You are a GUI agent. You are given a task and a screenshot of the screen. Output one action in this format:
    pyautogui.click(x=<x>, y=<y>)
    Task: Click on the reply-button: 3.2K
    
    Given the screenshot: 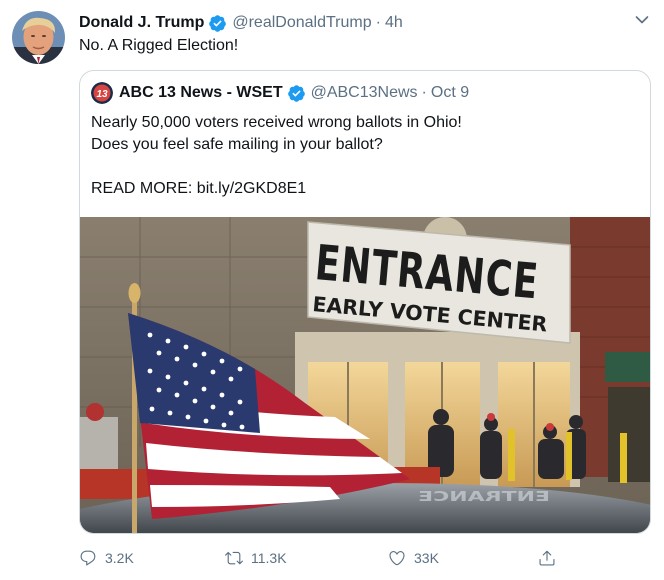 What is the action you would take?
    pyautogui.click(x=106, y=558)
    